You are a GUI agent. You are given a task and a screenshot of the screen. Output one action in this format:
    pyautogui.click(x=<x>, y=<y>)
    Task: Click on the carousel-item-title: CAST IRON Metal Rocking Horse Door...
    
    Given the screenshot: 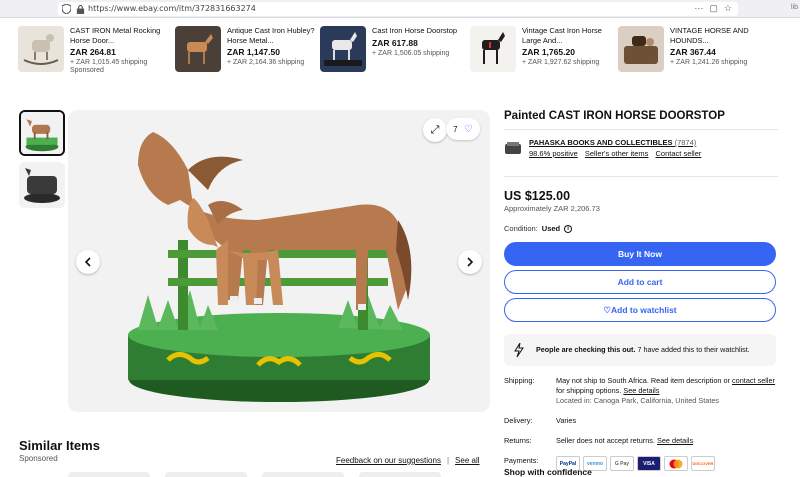 What is the action you would take?
    pyautogui.click(x=118, y=35)
    